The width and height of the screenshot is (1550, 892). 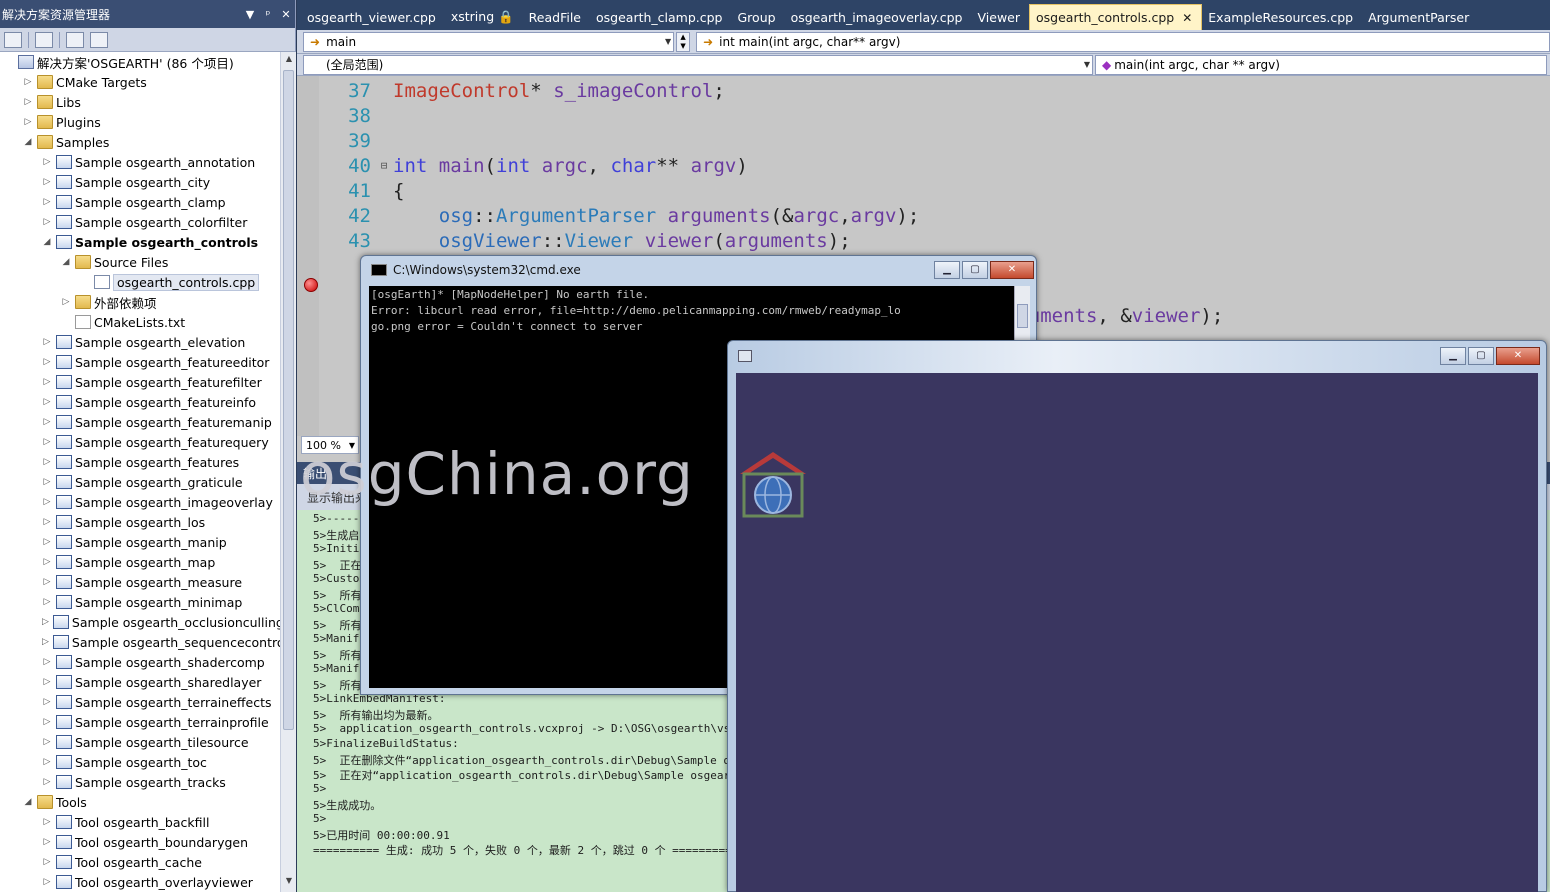 What do you see at coordinates (140, 282) in the screenshot?
I see `tree-item: osgearth_controls.cpp` at bounding box center [140, 282].